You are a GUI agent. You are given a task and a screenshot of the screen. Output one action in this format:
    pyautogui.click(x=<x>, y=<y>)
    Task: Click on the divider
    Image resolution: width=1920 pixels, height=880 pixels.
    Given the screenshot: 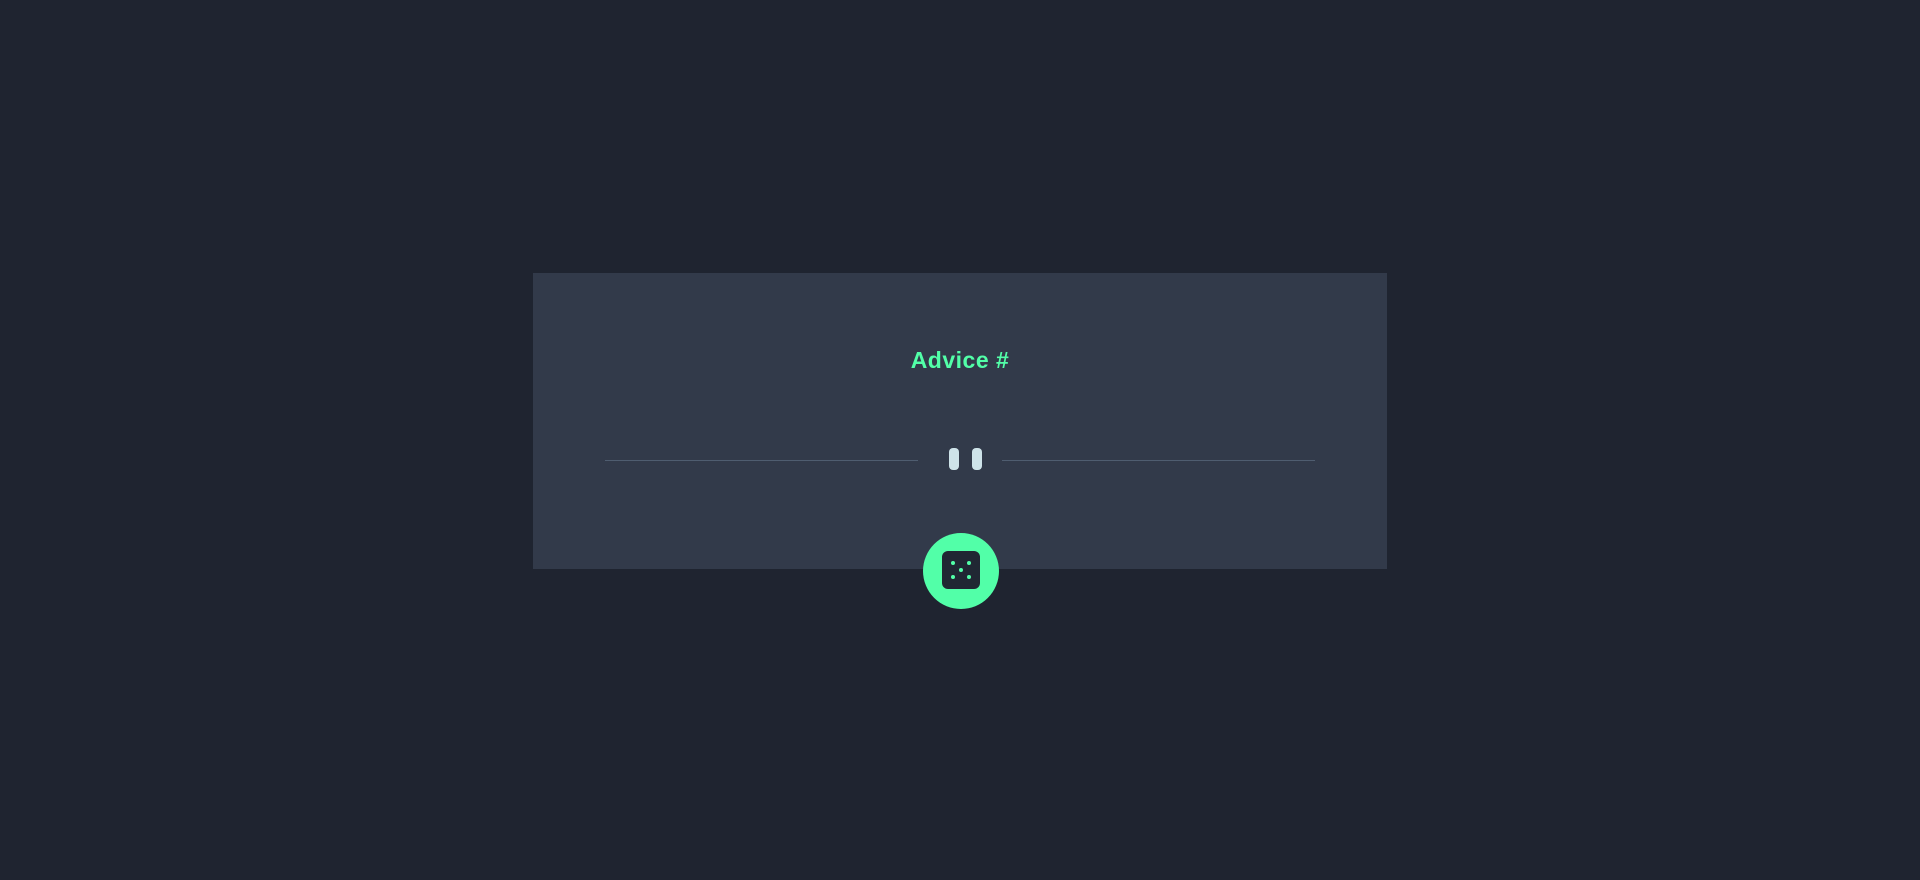 What is the action you would take?
    pyautogui.click(x=960, y=458)
    